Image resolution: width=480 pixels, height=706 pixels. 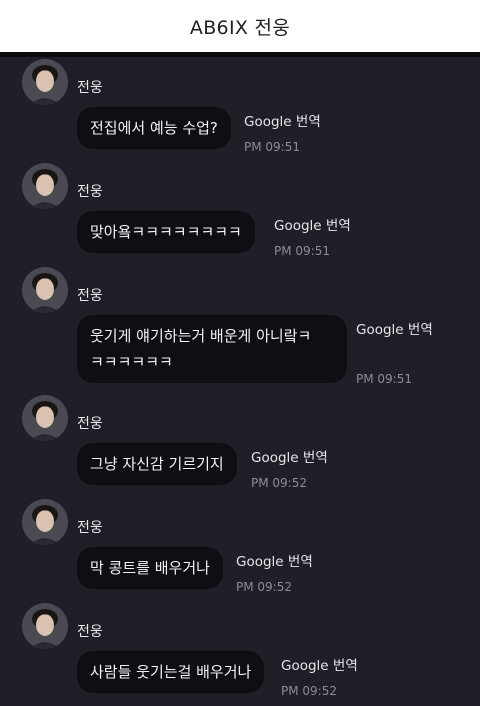 I want to click on message-bubble: 그냥 자신감 기르기지, so click(x=157, y=464).